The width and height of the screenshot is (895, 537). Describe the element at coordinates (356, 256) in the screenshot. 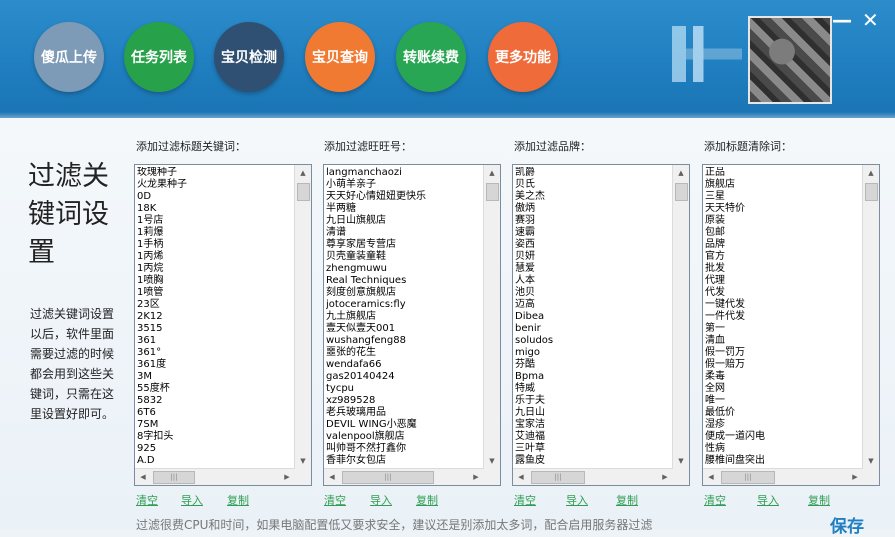

I see `list-item: 贝壳童装童鞋` at that location.